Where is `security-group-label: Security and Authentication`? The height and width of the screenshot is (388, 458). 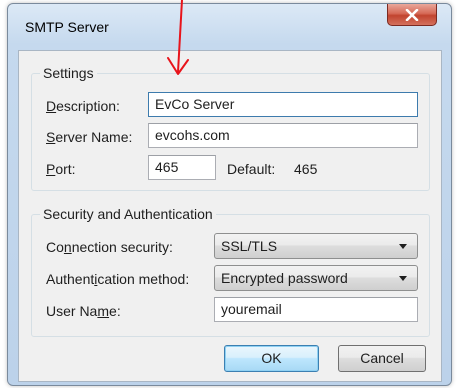 security-group-label: Security and Authentication is located at coordinates (128, 214).